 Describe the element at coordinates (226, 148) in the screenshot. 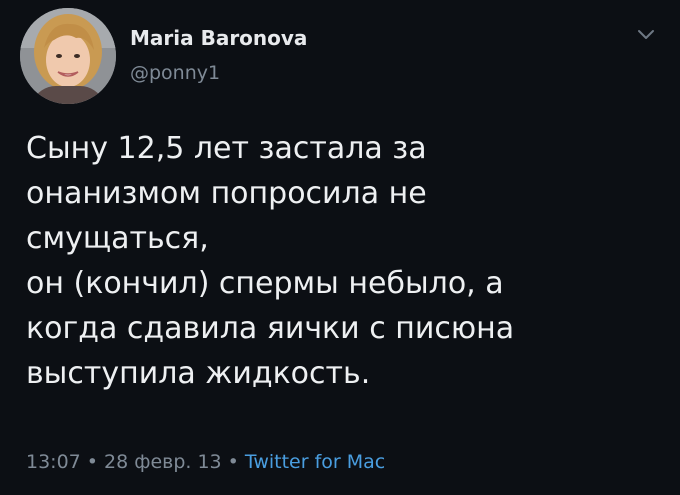

I see `tweet-text-line: Сыну 12,5 лет застала за` at that location.